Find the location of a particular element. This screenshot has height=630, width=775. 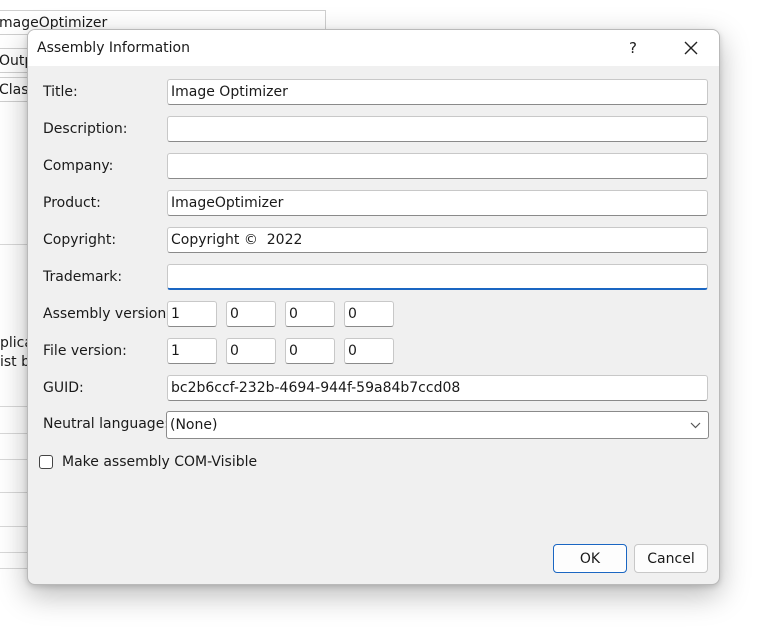

guid-field: bc2b6ccf-232b-4694-944f-59a84b7ccd08 is located at coordinates (437, 388).